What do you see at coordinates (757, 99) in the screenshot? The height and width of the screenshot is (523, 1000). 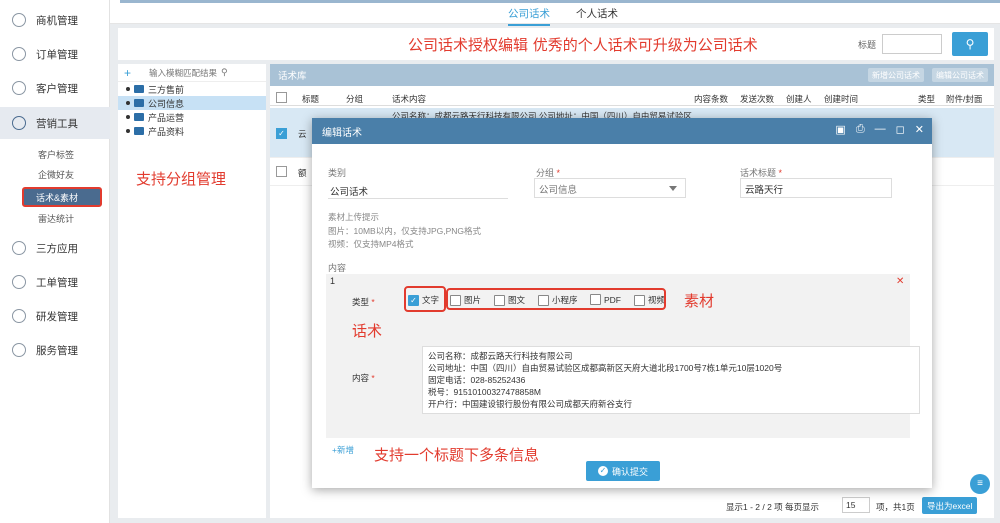 I see `col-sent: 发送次数` at bounding box center [757, 99].